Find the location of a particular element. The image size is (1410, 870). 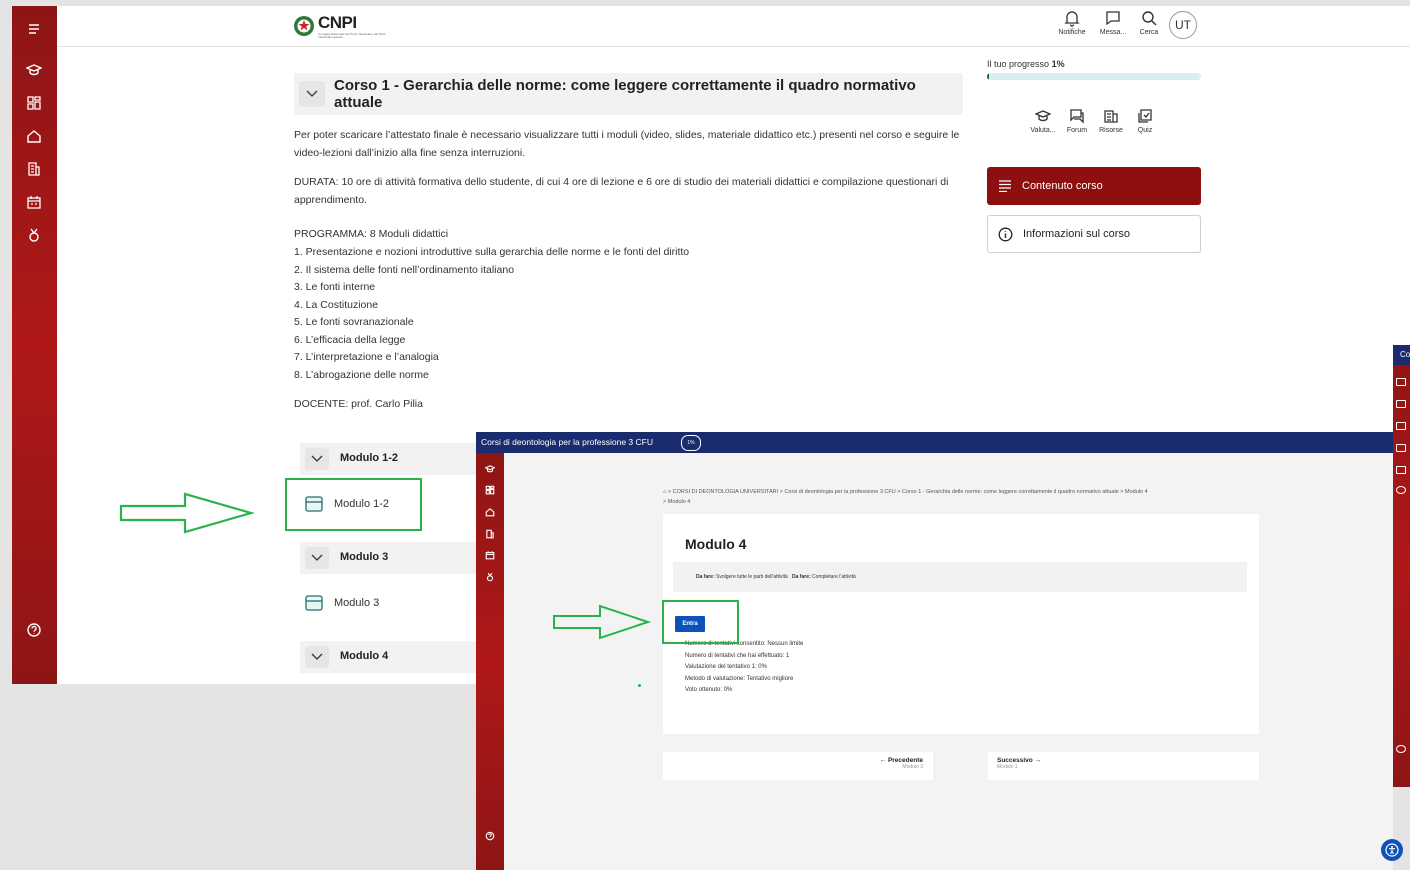

info-icon is located at coordinates (1005, 234).